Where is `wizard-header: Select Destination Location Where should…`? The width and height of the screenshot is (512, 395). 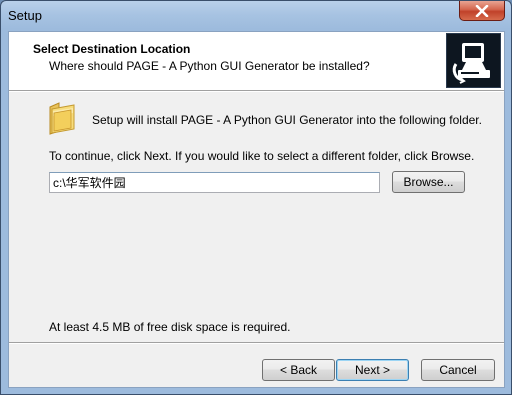 wizard-header: Select Destination Location Where should… is located at coordinates (256, 61).